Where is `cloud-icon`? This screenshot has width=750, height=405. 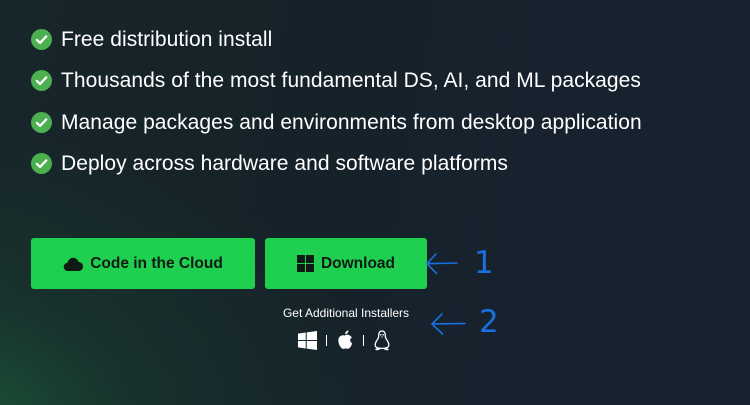 cloud-icon is located at coordinates (73, 264).